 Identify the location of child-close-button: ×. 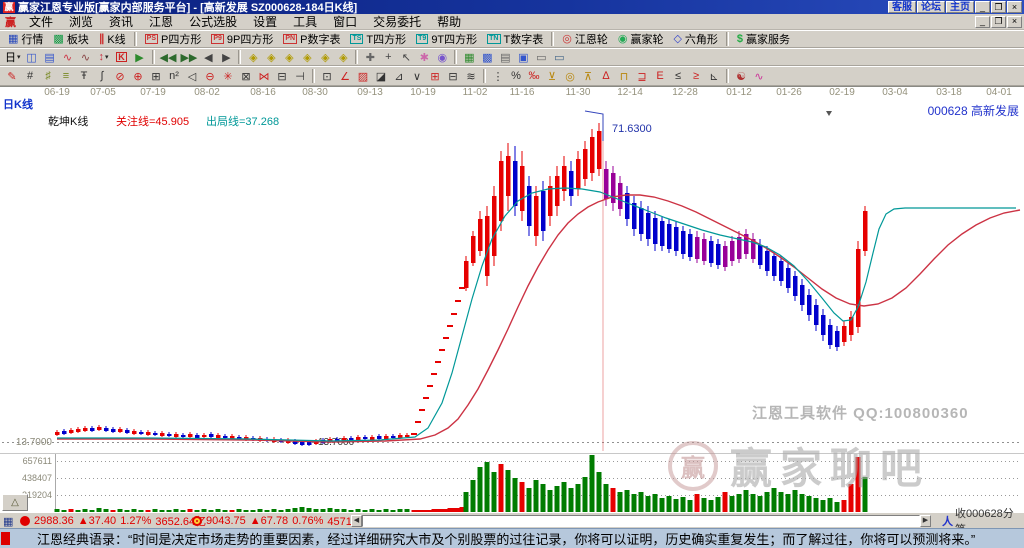
(1014, 21).